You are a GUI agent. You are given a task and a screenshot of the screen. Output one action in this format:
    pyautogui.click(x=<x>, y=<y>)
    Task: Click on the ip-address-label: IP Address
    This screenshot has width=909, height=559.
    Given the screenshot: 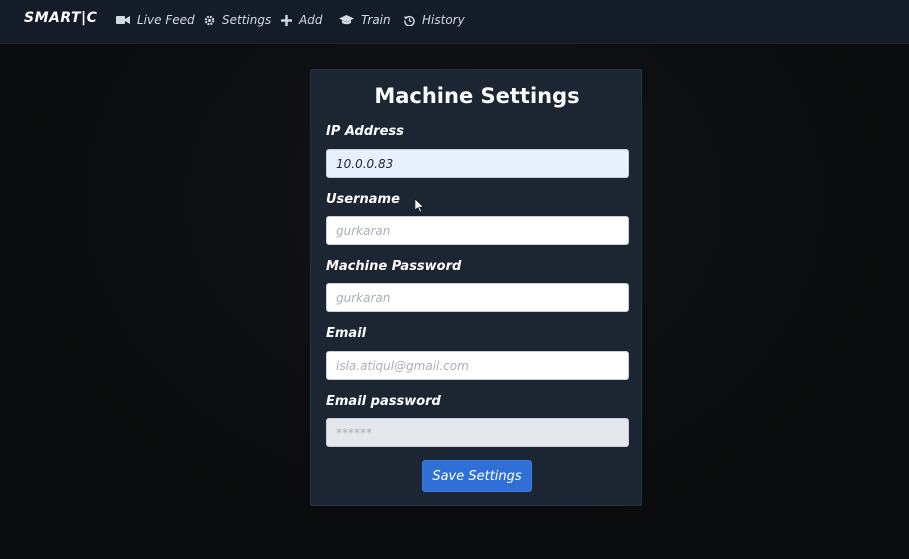 What is the action you would take?
    pyautogui.click(x=365, y=131)
    